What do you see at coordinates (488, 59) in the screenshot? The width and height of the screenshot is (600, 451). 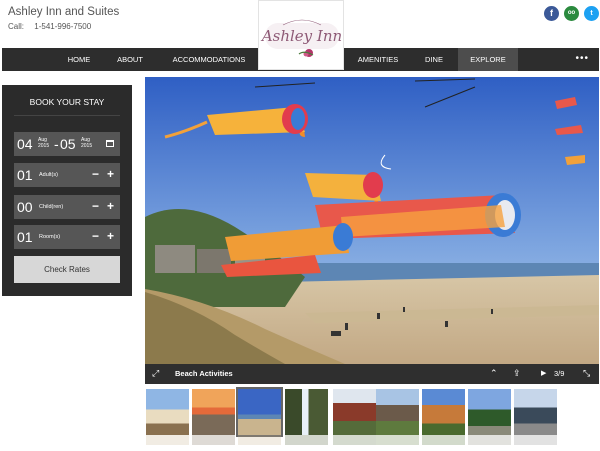 I see `nav-explore: EXPLORE` at bounding box center [488, 59].